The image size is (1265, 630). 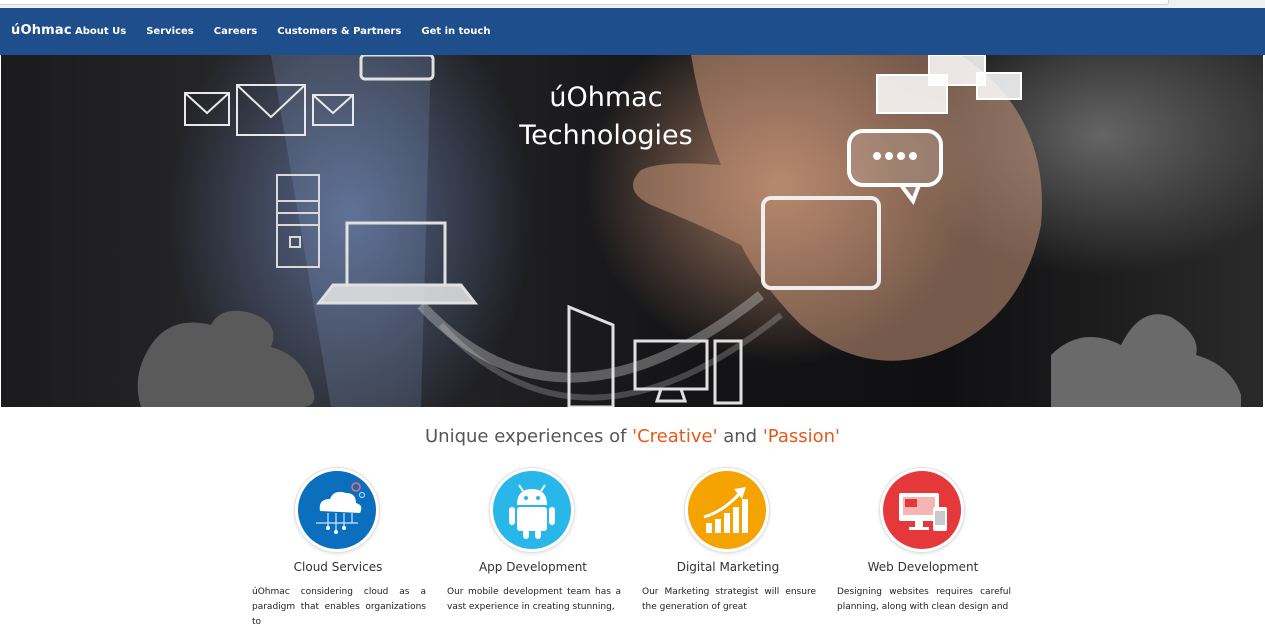 I want to click on nav-link-careers: Careers, so click(x=235, y=31).